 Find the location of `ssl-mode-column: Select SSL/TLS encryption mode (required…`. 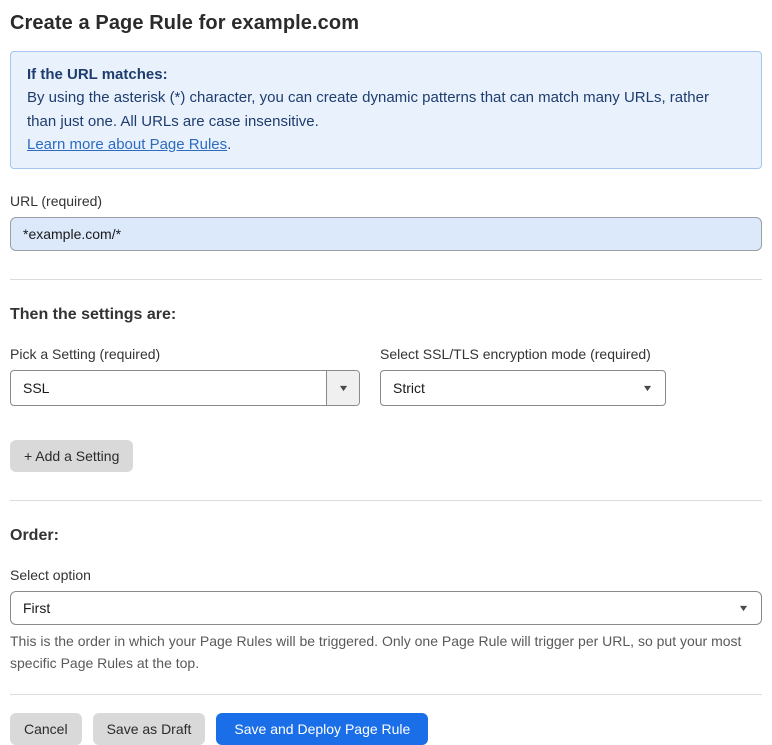

ssl-mode-column: Select SSL/TLS encryption mode (required… is located at coordinates (523, 376).